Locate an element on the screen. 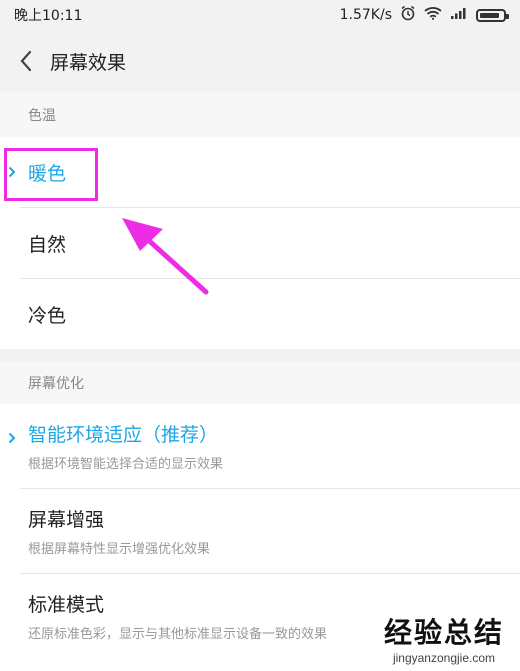  watermark: 经验总结 jingyanzongjie.com is located at coordinates (444, 638).